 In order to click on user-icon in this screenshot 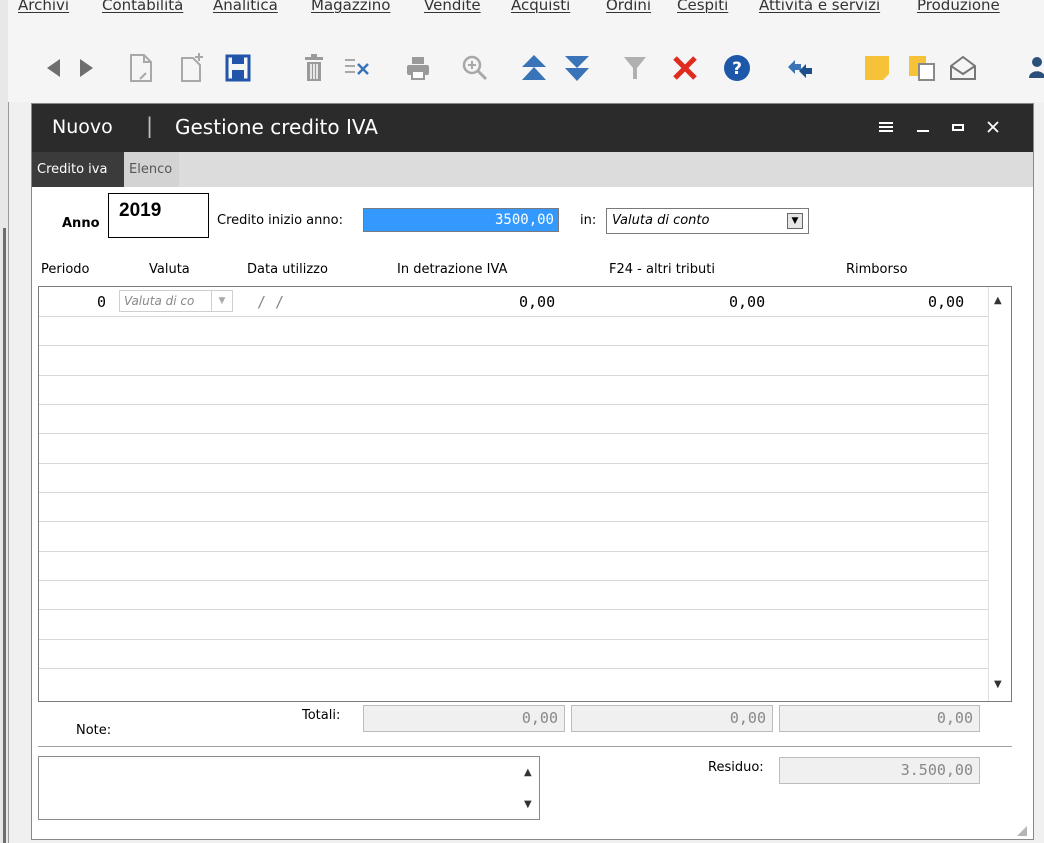, I will do `click(1036, 68)`.